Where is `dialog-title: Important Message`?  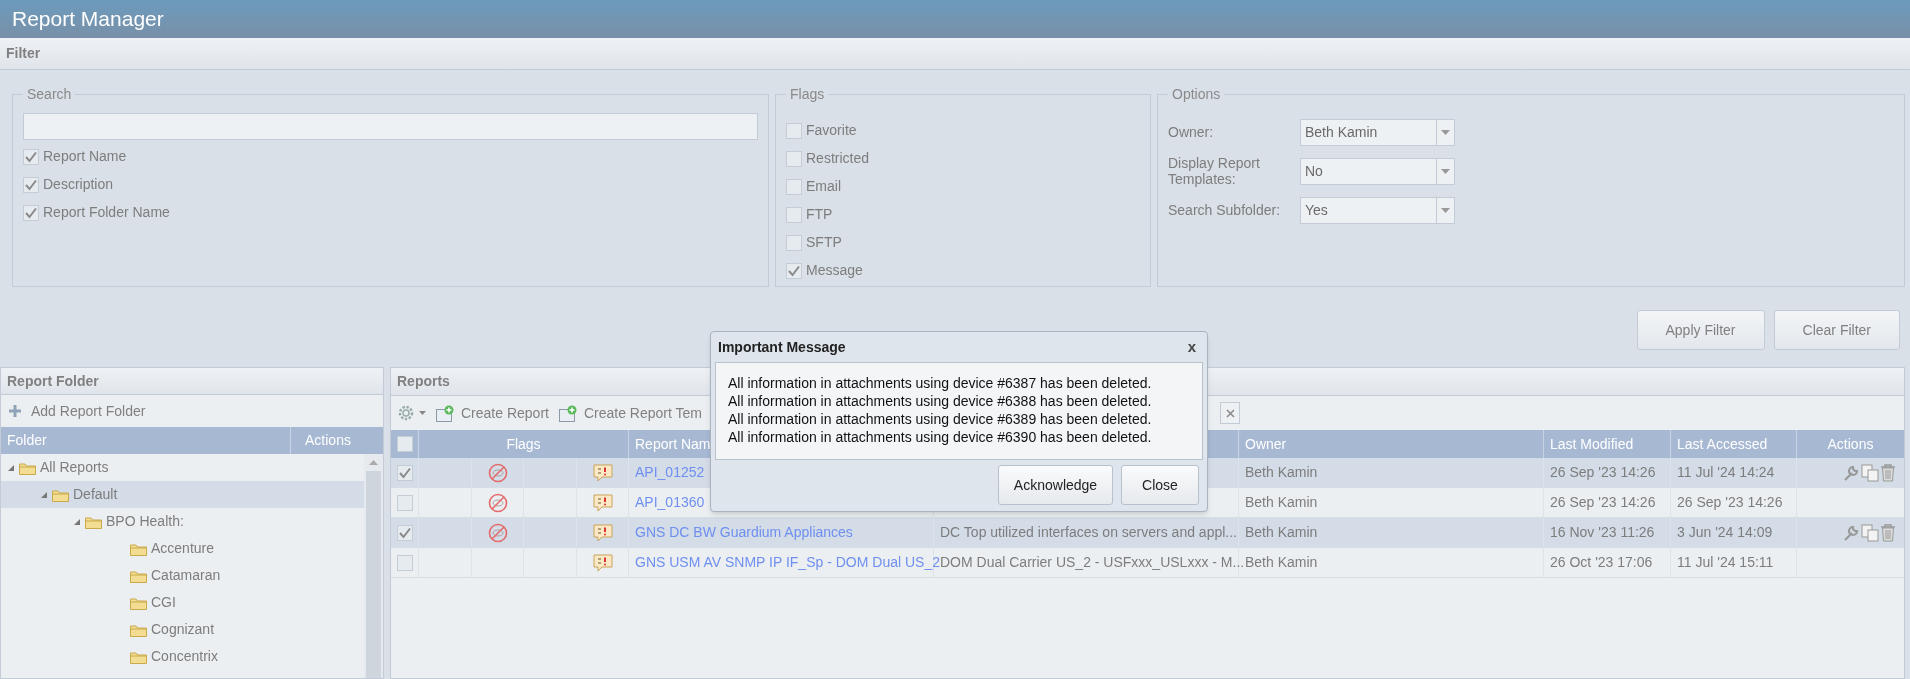 dialog-title: Important Message is located at coordinates (782, 347).